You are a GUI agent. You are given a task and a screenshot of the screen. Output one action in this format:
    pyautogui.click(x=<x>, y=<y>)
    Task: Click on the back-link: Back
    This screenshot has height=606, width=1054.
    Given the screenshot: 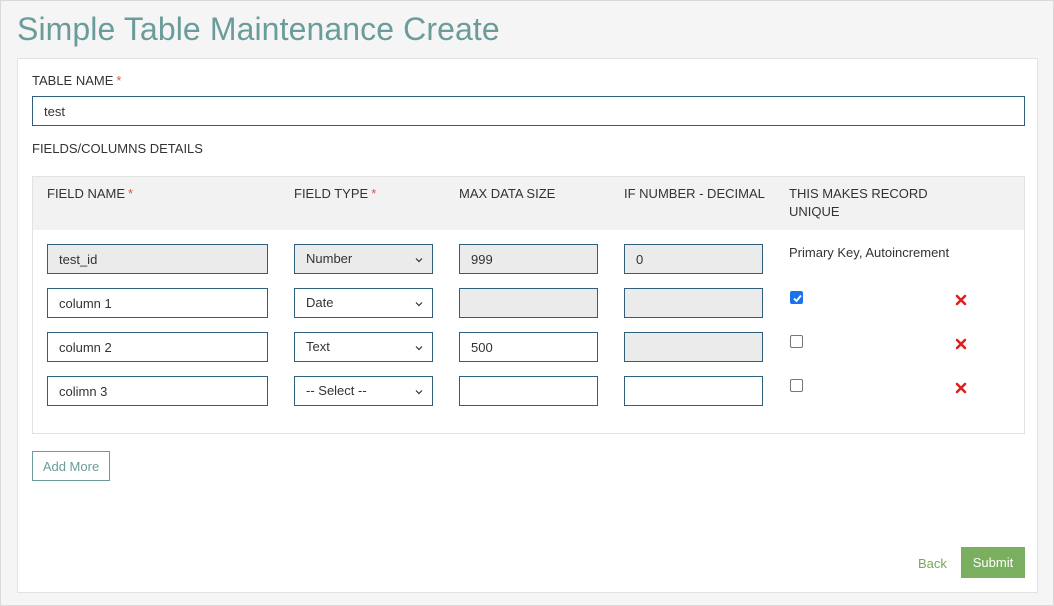 What is the action you would take?
    pyautogui.click(x=932, y=563)
    